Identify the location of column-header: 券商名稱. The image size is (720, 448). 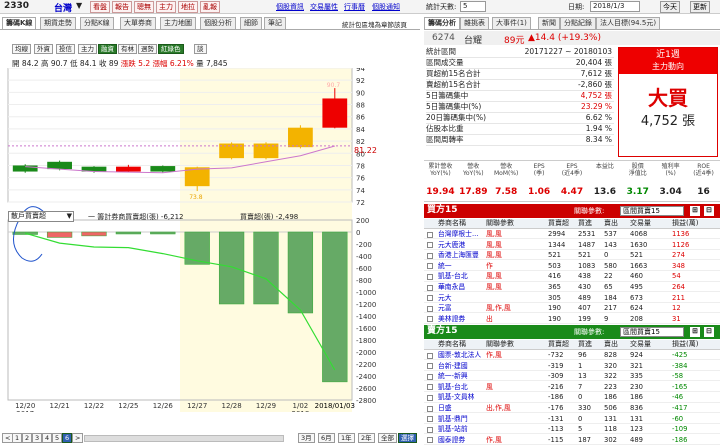
(452, 344).